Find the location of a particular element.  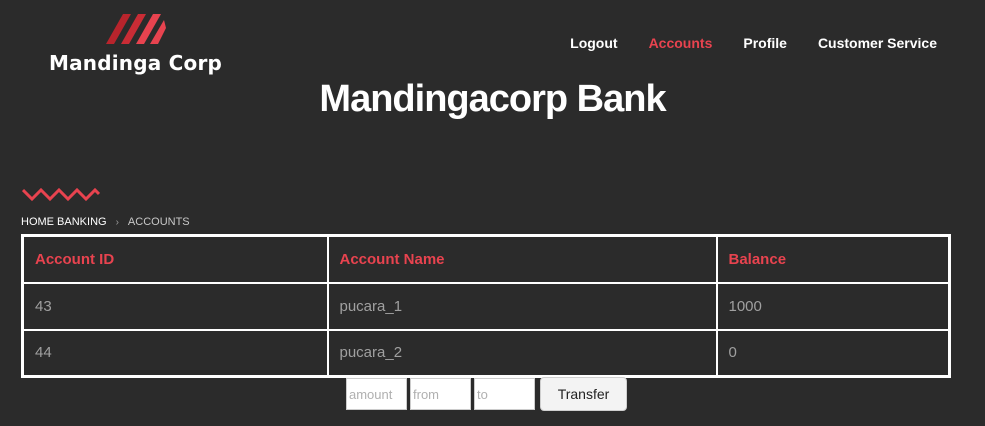

table-row: 44 pucara_2 0 is located at coordinates (486, 353).